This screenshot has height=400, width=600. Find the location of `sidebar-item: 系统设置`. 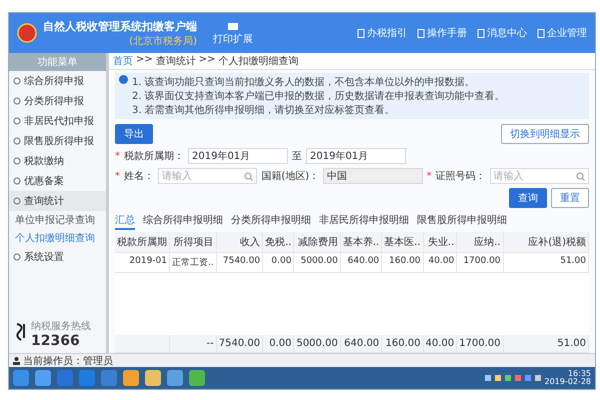

sidebar-item: 系统设置 is located at coordinates (57, 257).